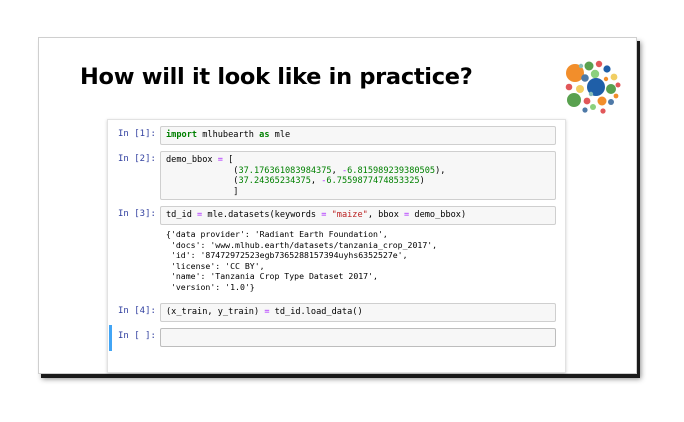  I want to click on code-token: [, so click(228, 160).